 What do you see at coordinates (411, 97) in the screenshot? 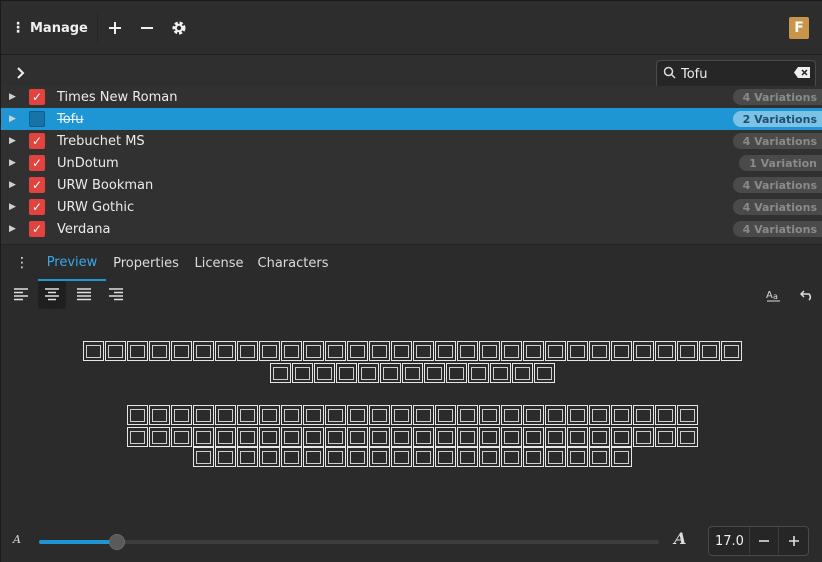
I see `font-list-row: ▶ ✓ Times New Roman 4 Variations` at bounding box center [411, 97].